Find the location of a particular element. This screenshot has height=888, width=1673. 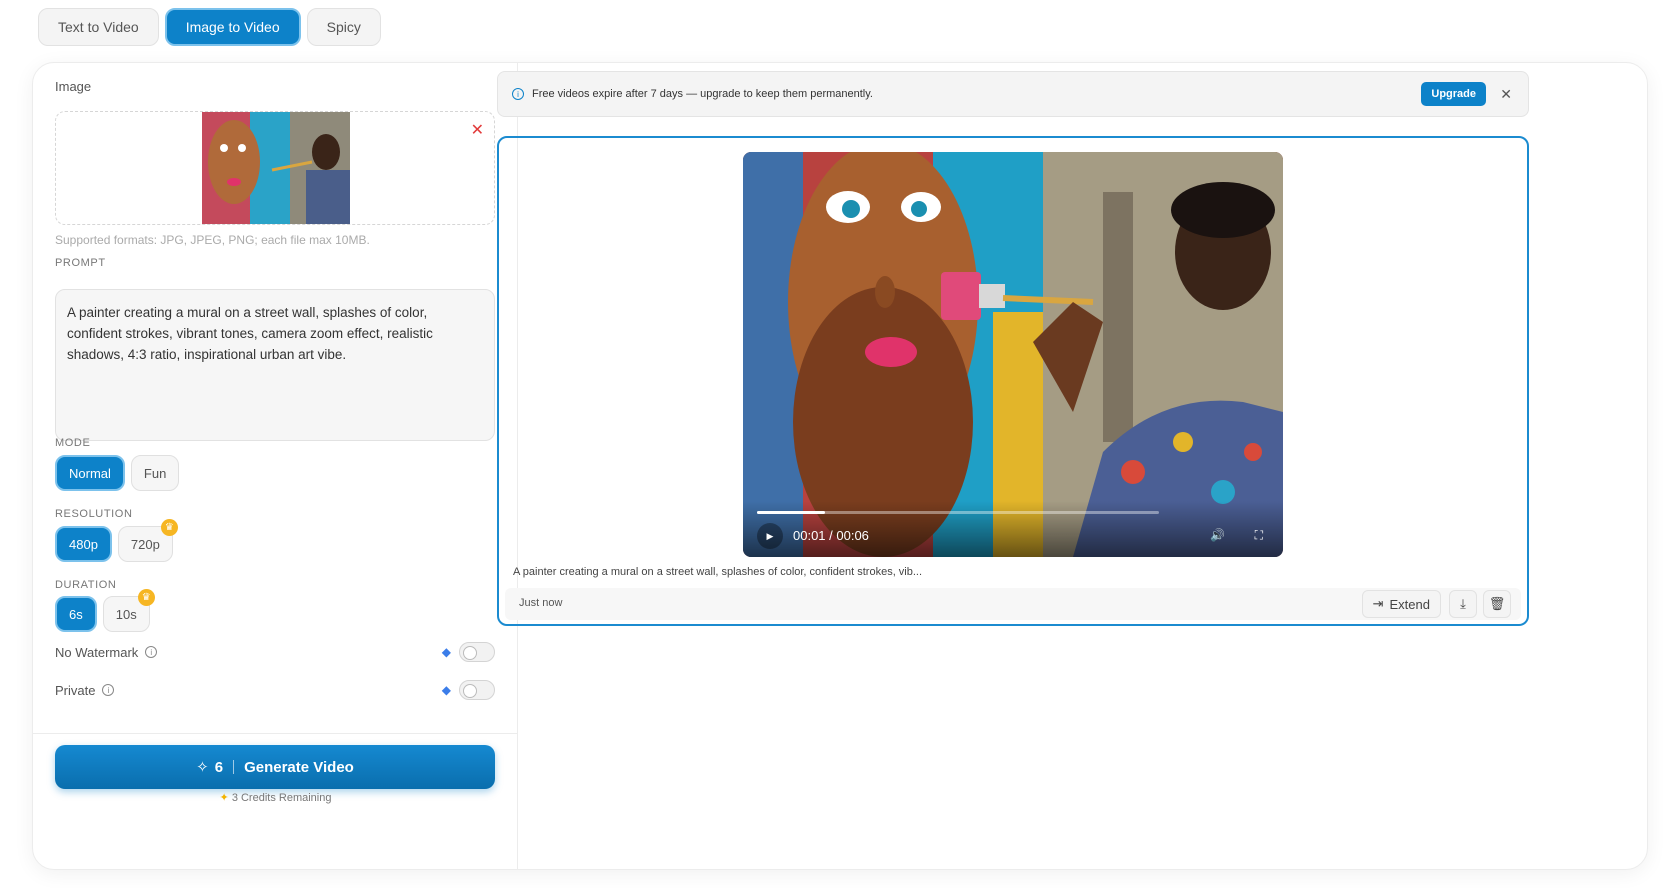

generate-cost: 6 is located at coordinates (219, 767).